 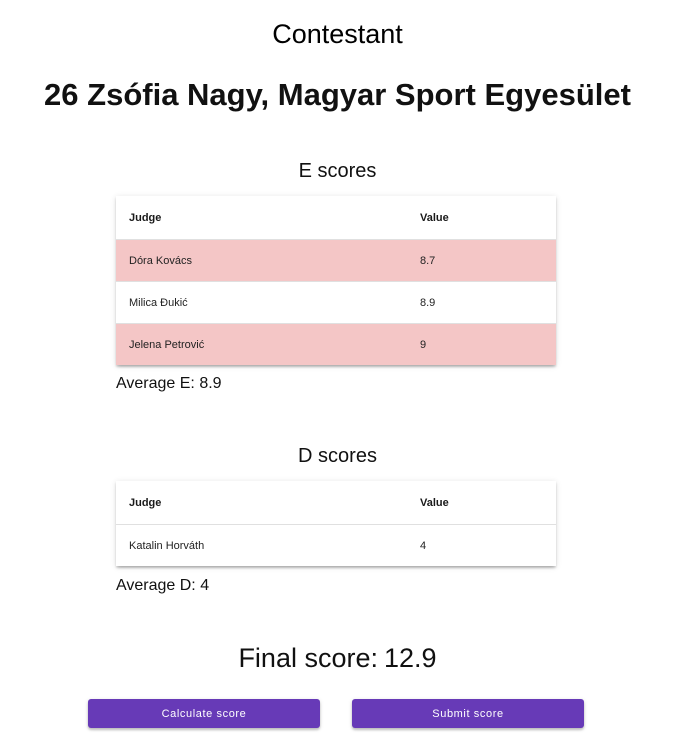 I want to click on final-score-label: Final score:, so click(x=308, y=658).